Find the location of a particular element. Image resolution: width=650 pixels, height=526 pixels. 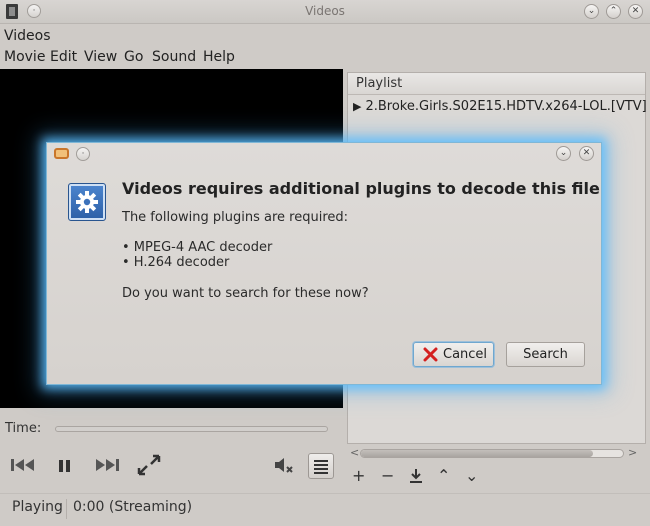

dialog-menu-button: · is located at coordinates (83, 154).